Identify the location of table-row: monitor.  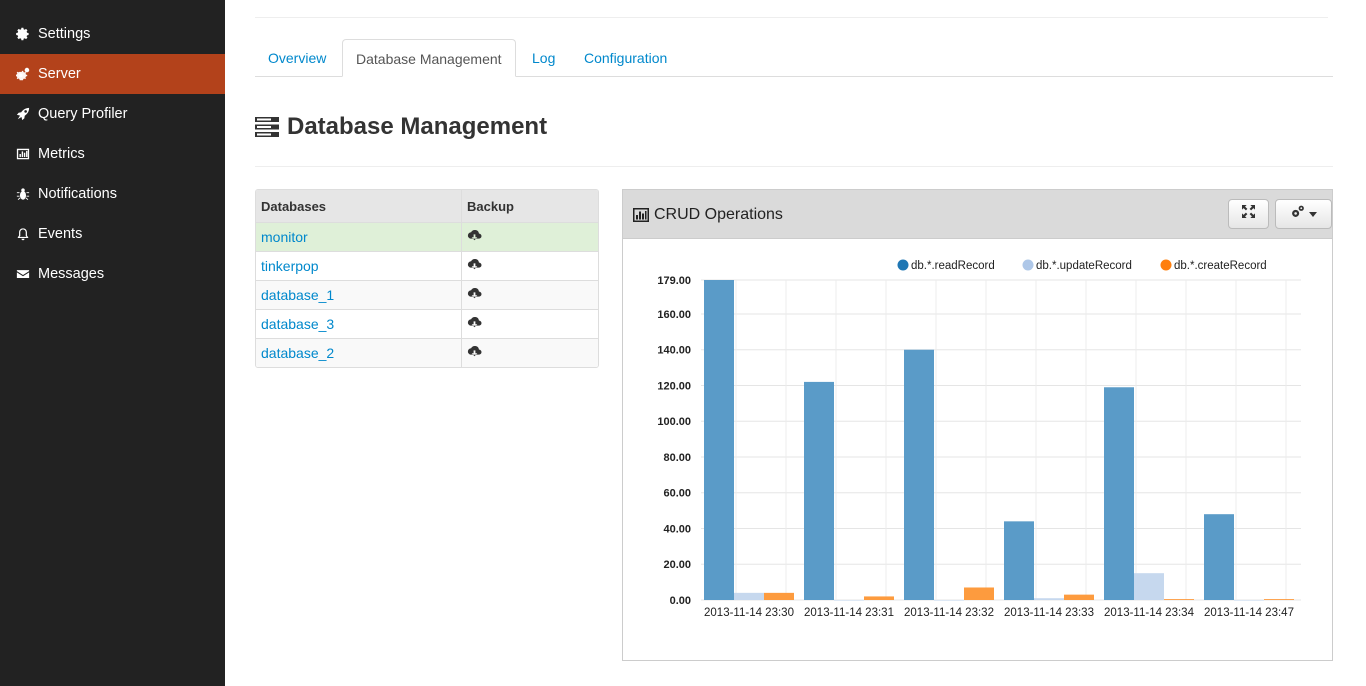
(427, 236).